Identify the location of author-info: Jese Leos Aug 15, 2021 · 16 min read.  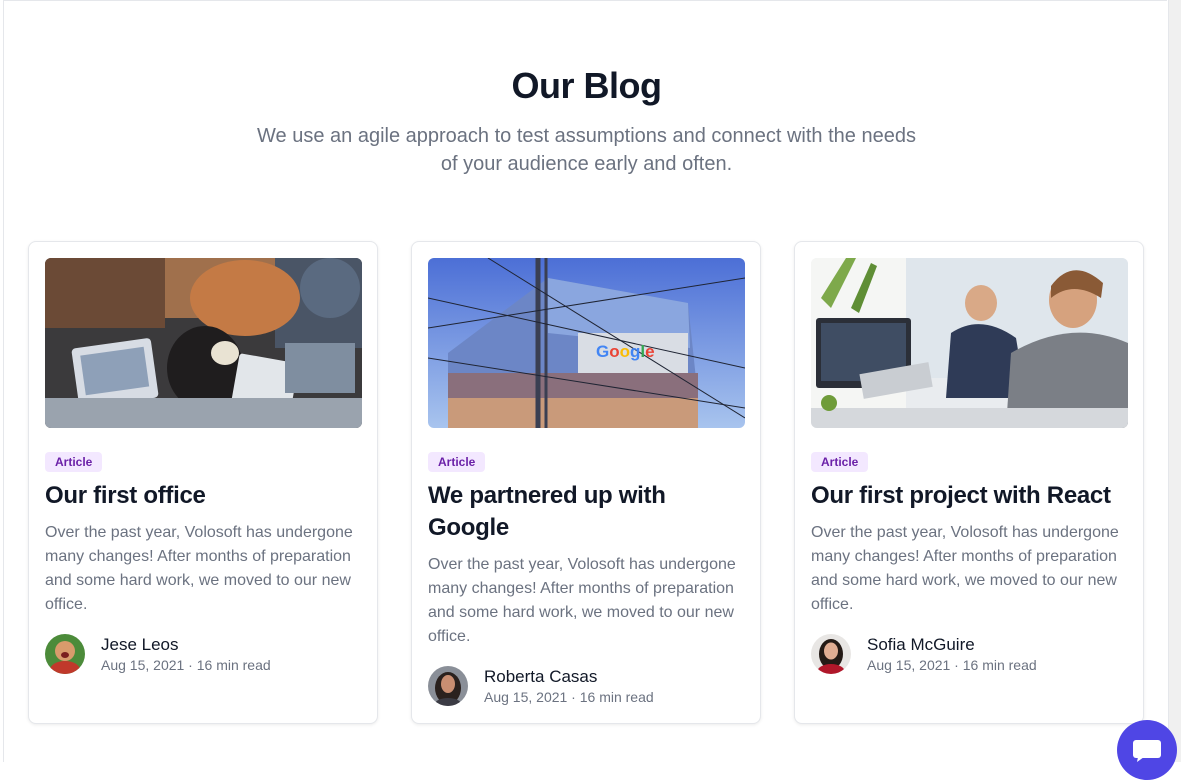
(204, 655).